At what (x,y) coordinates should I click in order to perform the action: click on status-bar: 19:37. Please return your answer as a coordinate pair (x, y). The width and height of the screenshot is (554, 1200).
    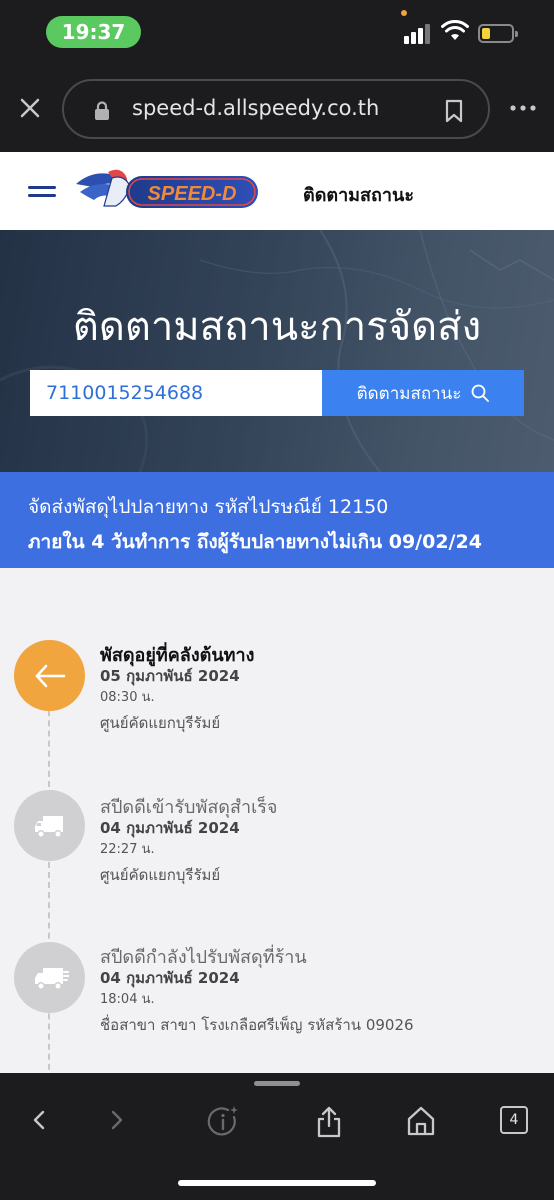
    Looking at the image, I should click on (277, 32).